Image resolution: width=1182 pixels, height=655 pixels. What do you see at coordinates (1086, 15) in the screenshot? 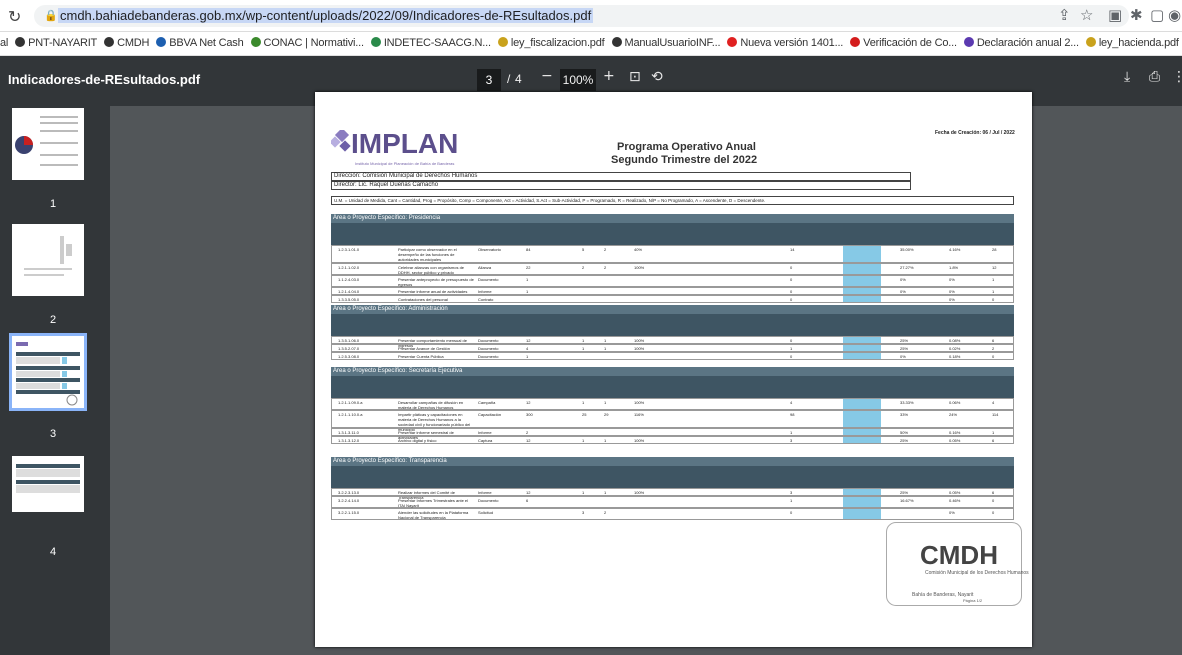
I see `bookmark-star-icon: ☆` at bounding box center [1086, 15].